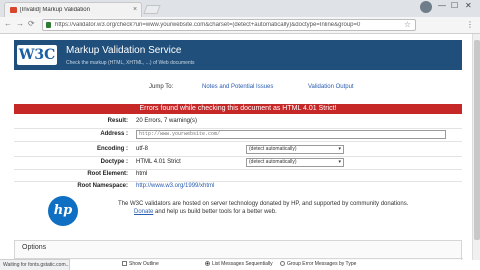 This screenshot has width=480, height=270. What do you see at coordinates (291, 134) in the screenshot?
I see `address-input: http://www.yourwebsite.com/` at bounding box center [291, 134].